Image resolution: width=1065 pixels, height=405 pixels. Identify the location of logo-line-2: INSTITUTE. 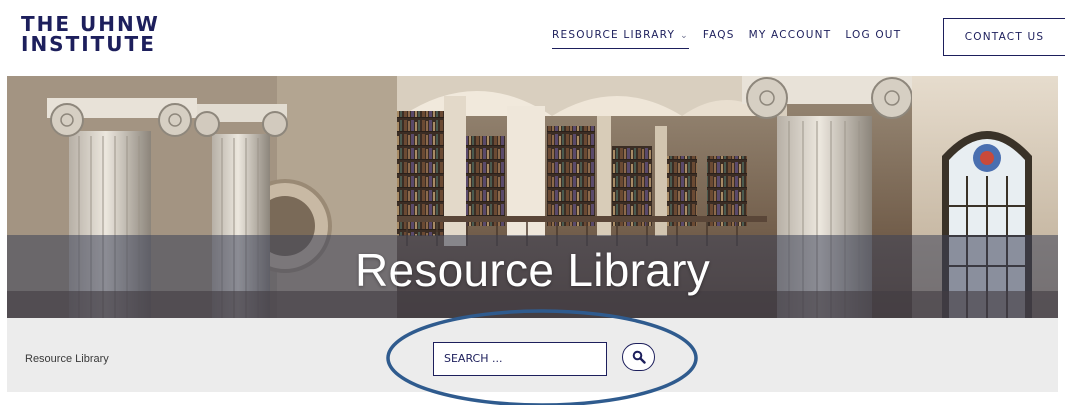
(88, 44).